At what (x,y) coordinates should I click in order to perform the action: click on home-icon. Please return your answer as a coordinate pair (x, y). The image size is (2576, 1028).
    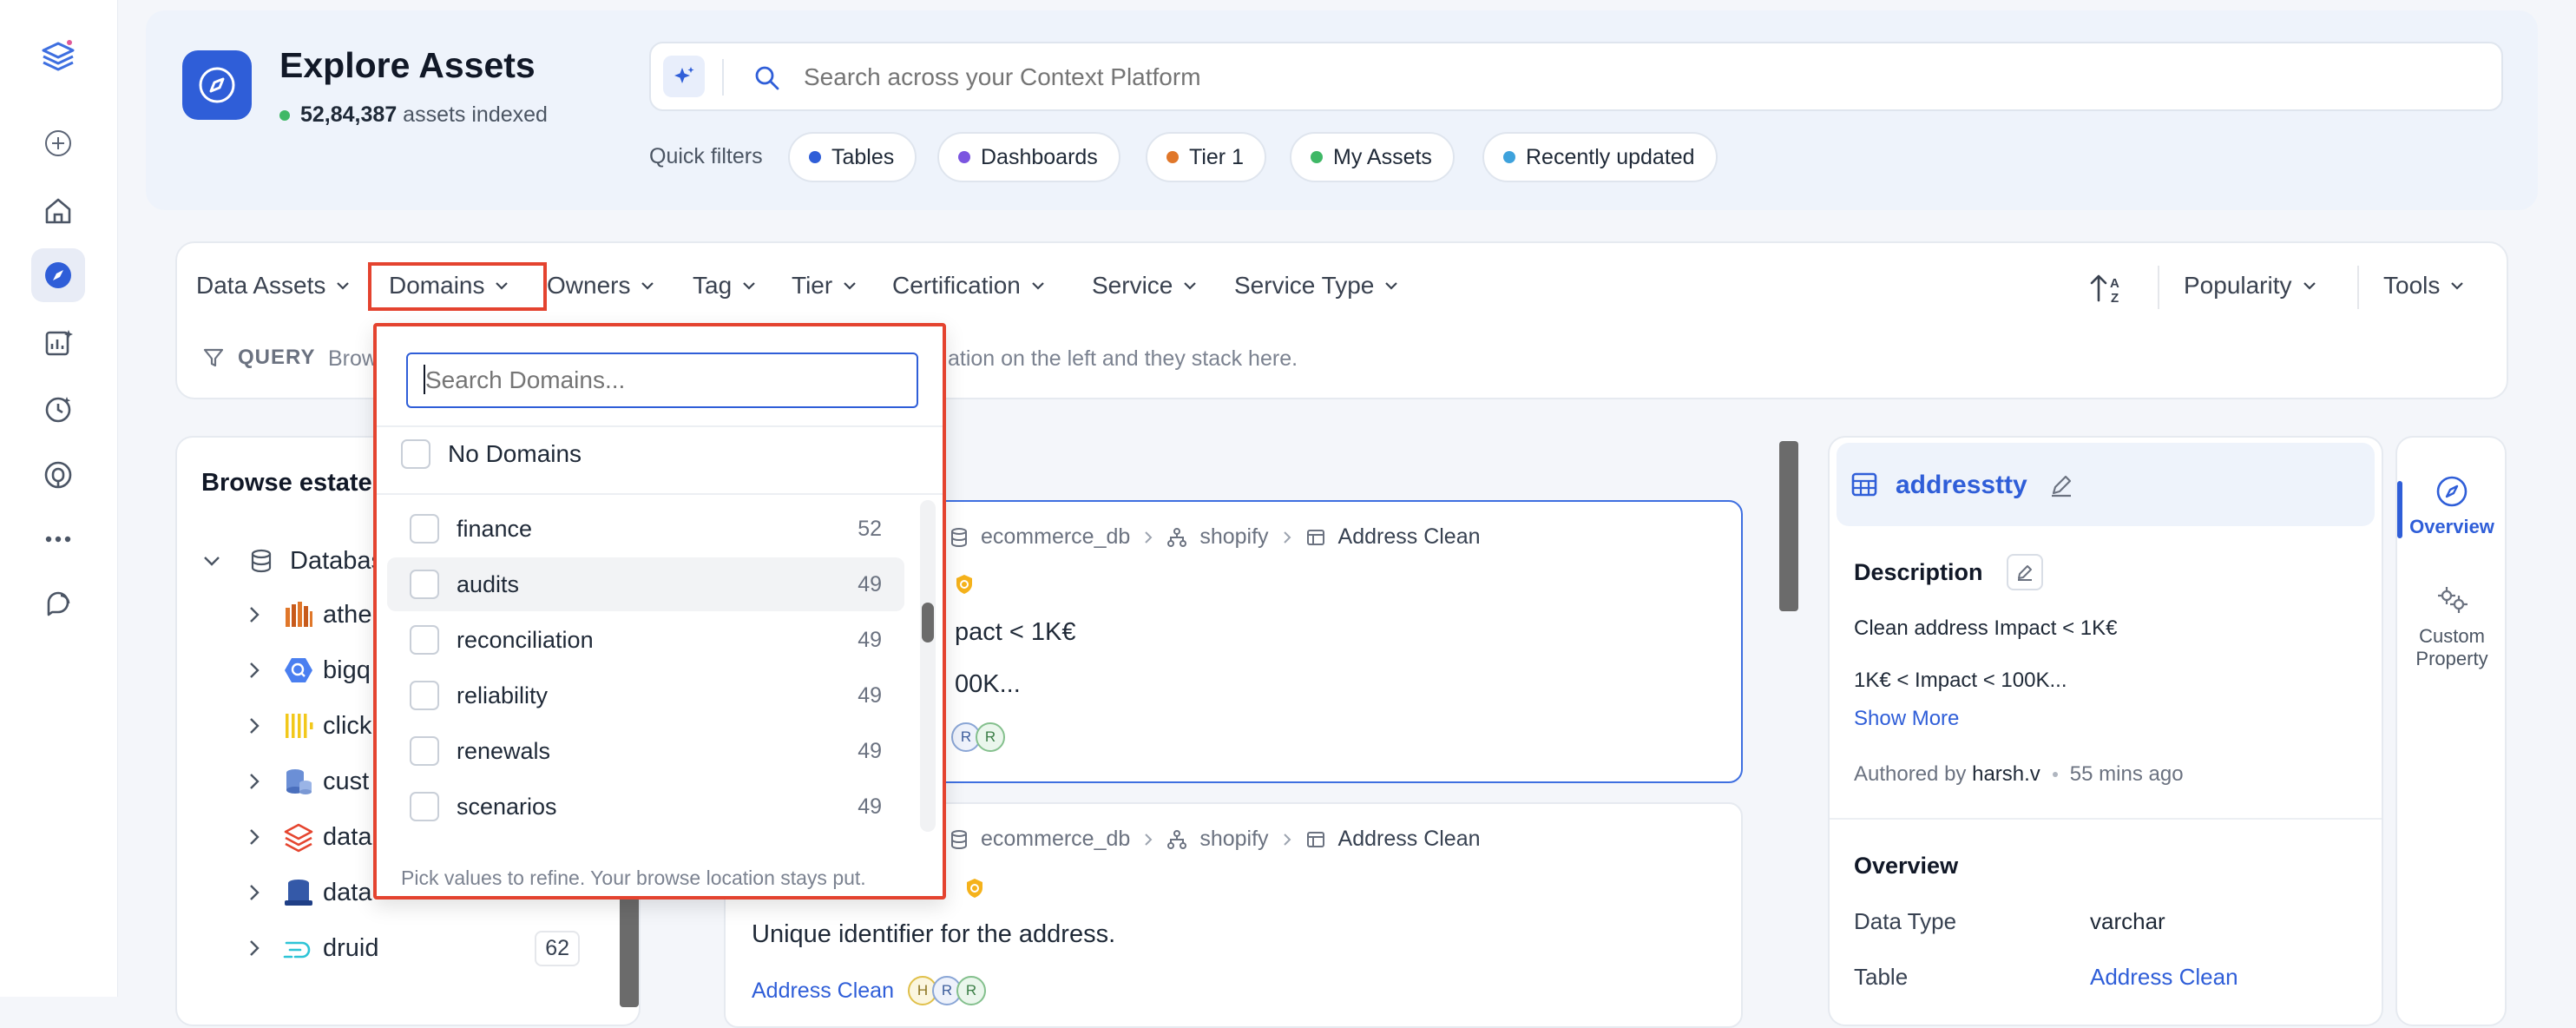
    Looking at the image, I should click on (58, 211).